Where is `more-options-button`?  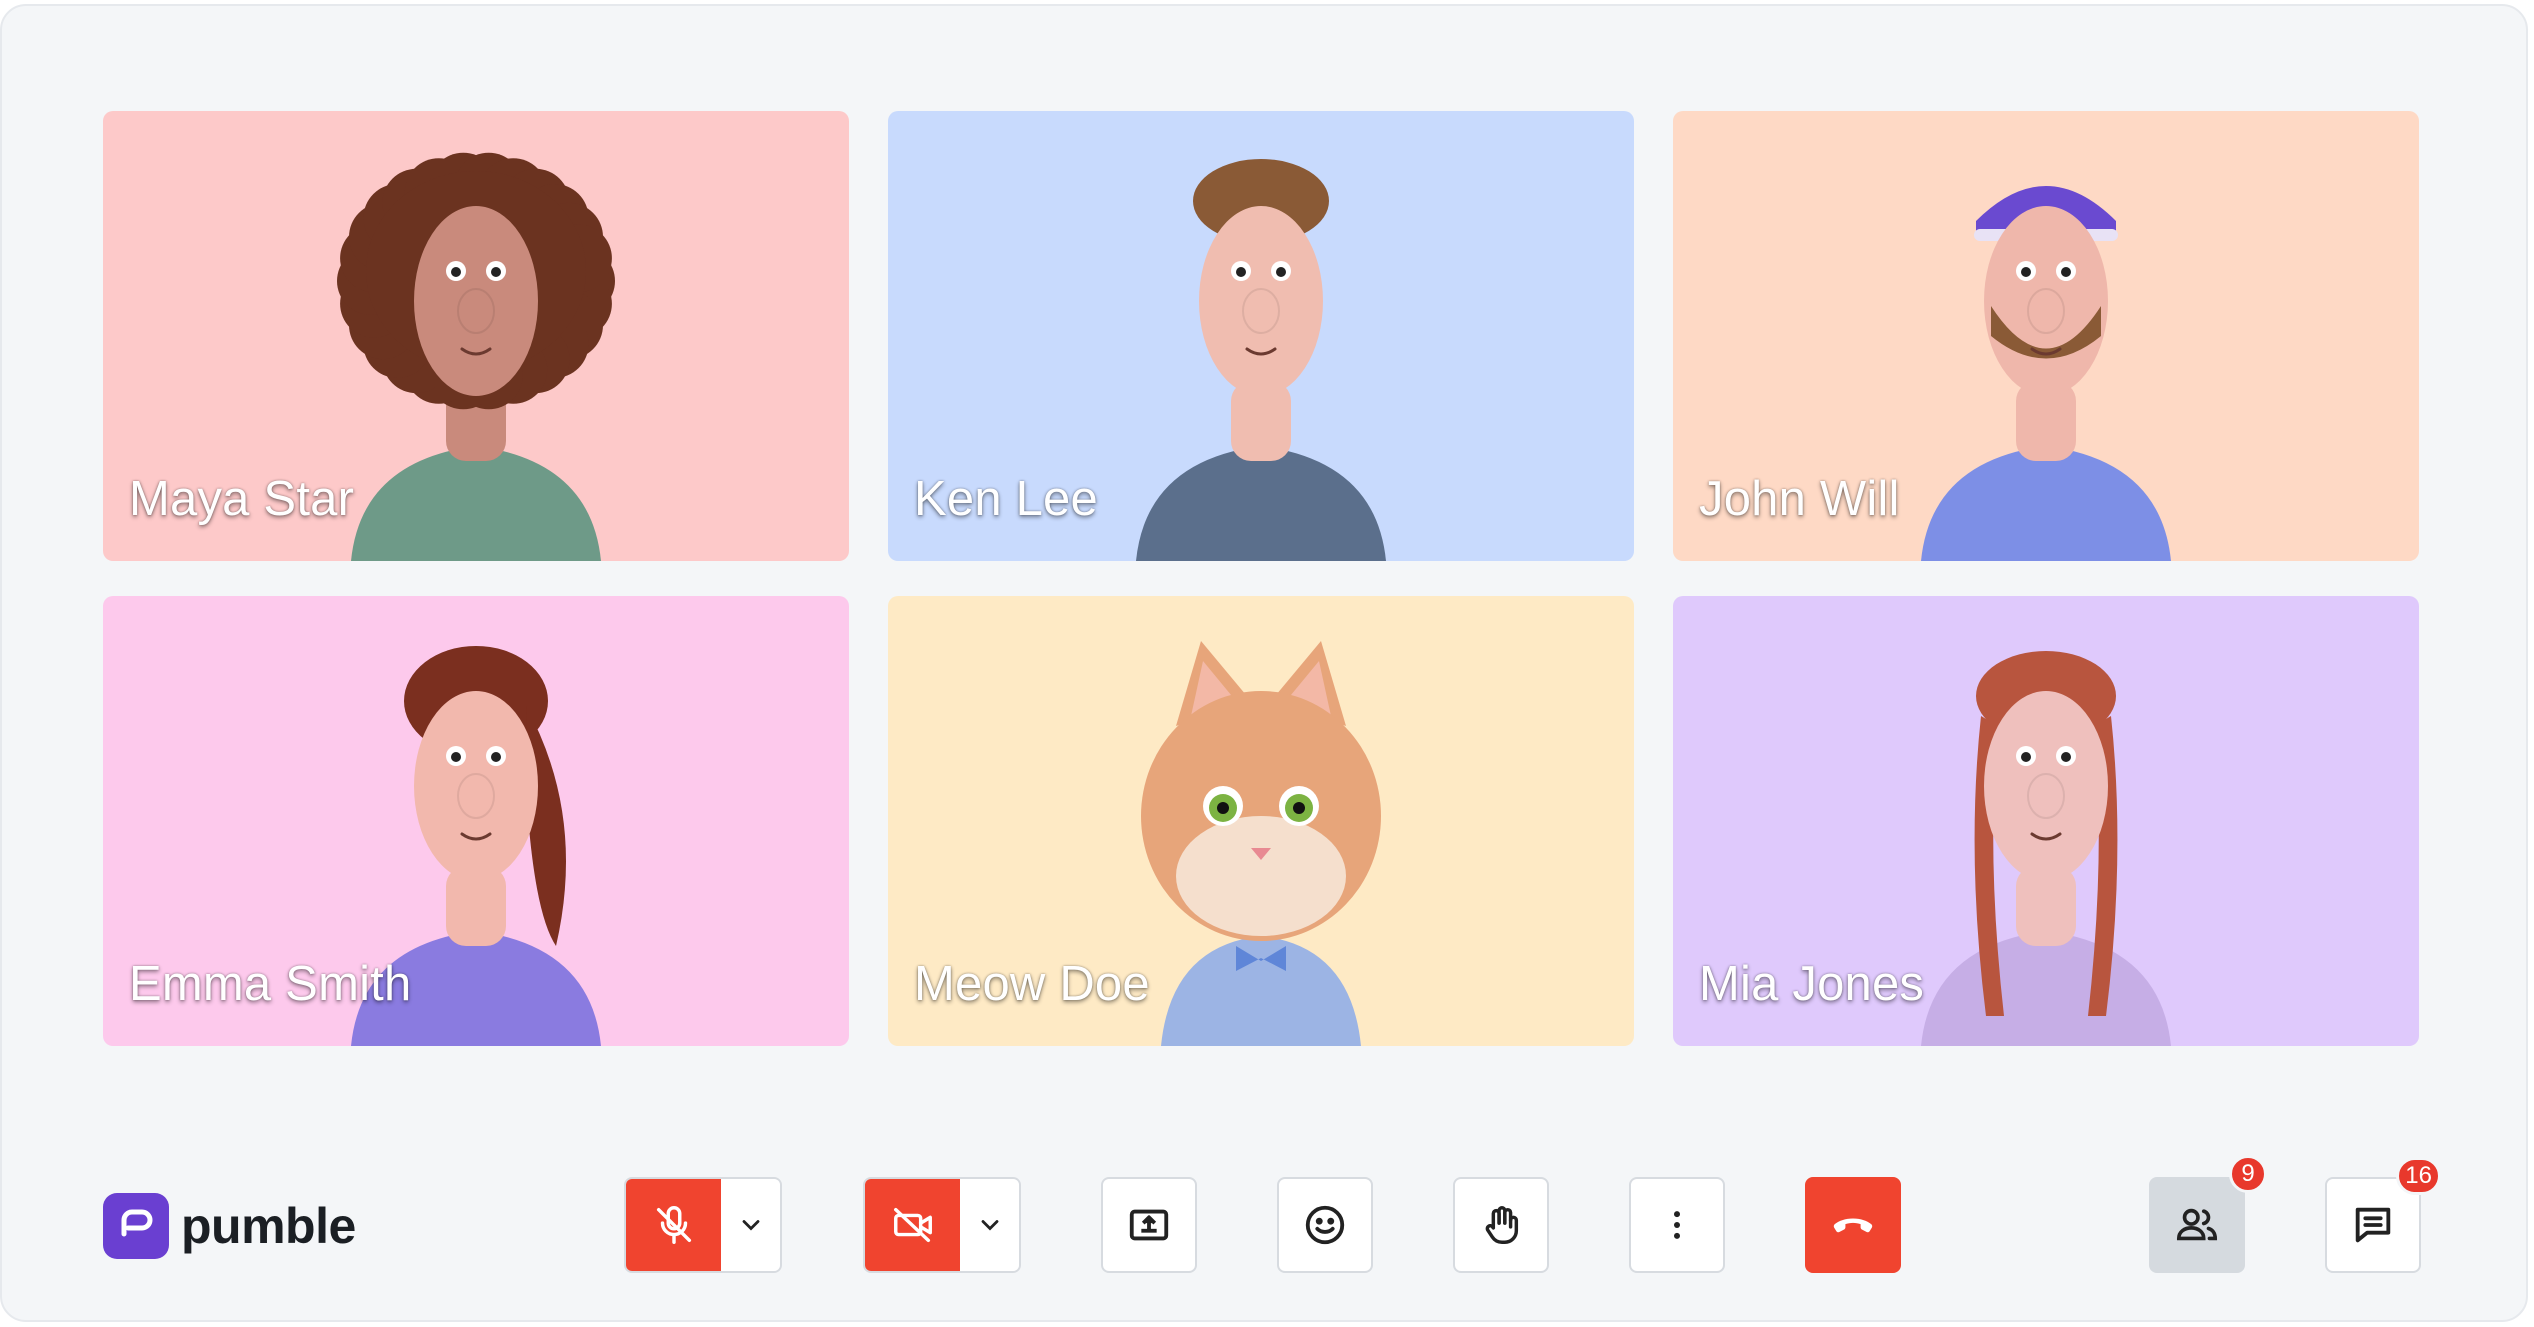 more-options-button is located at coordinates (1677, 1225).